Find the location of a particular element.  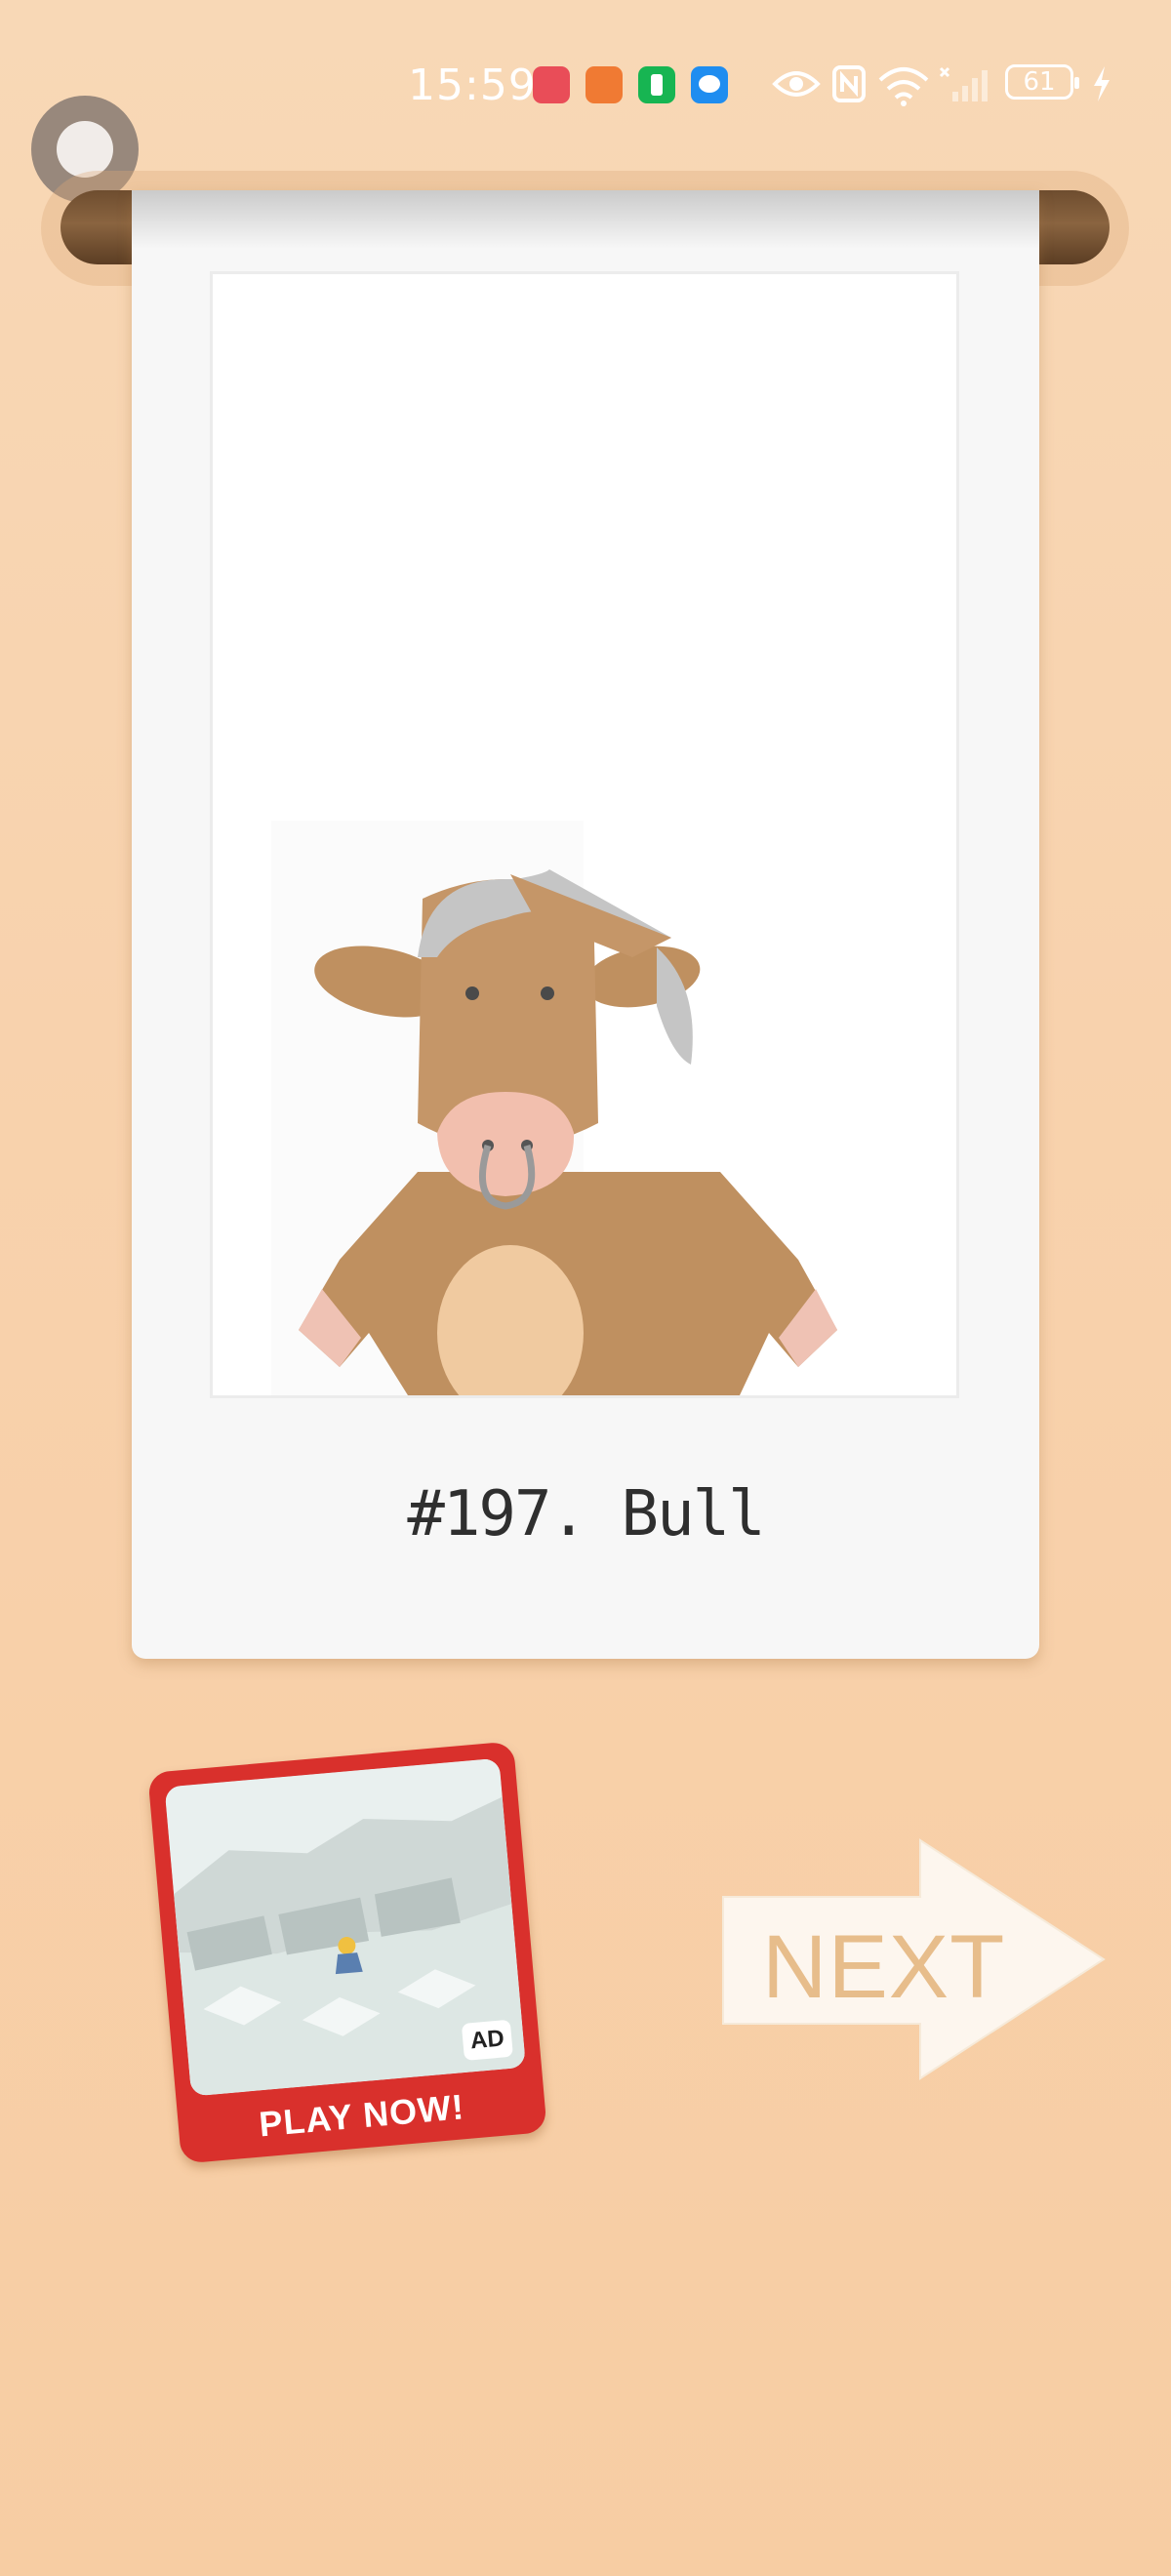

ad-preview-image: AD is located at coordinates (345, 1927).